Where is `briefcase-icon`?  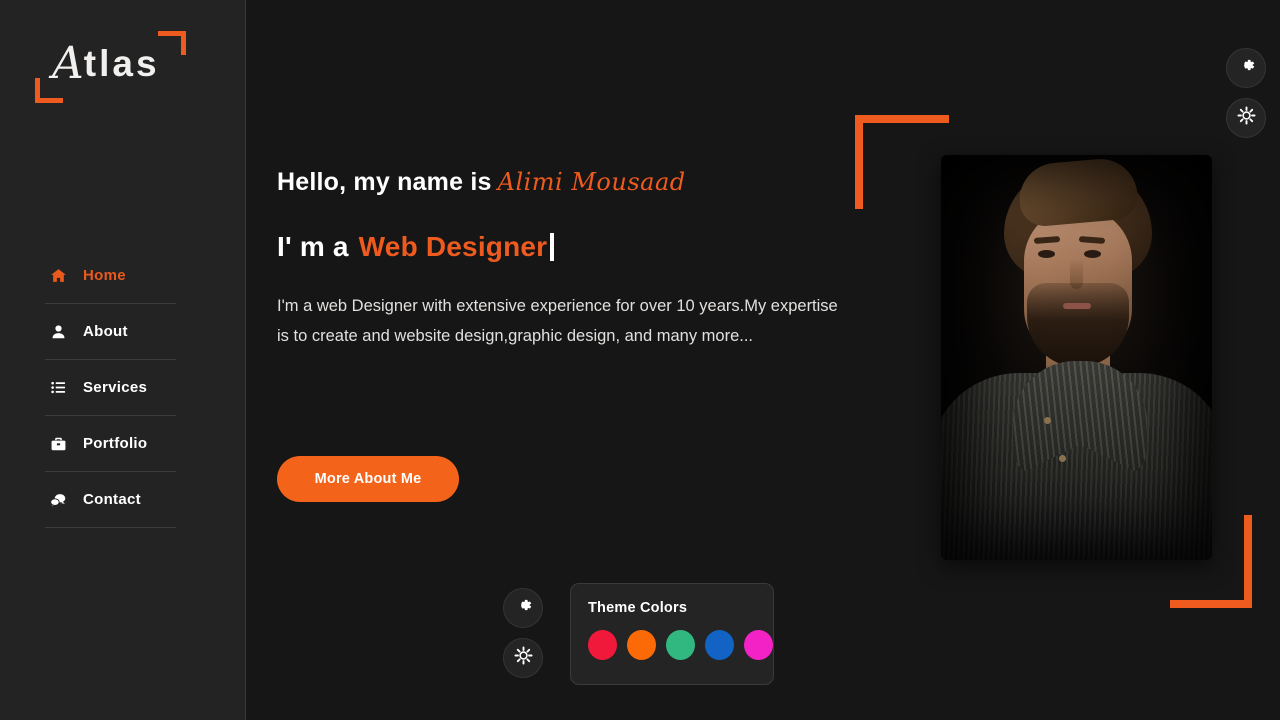
briefcase-icon is located at coordinates (58, 444).